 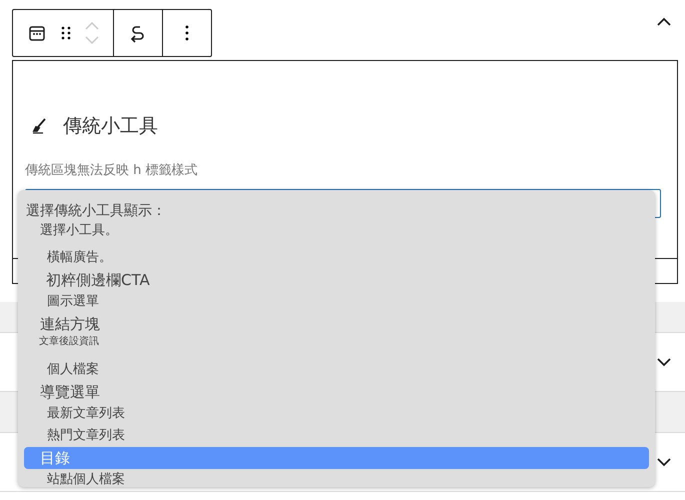 I want to click on block-note: 傳統區塊無法反映 h 標籤樣式, so click(x=112, y=170).